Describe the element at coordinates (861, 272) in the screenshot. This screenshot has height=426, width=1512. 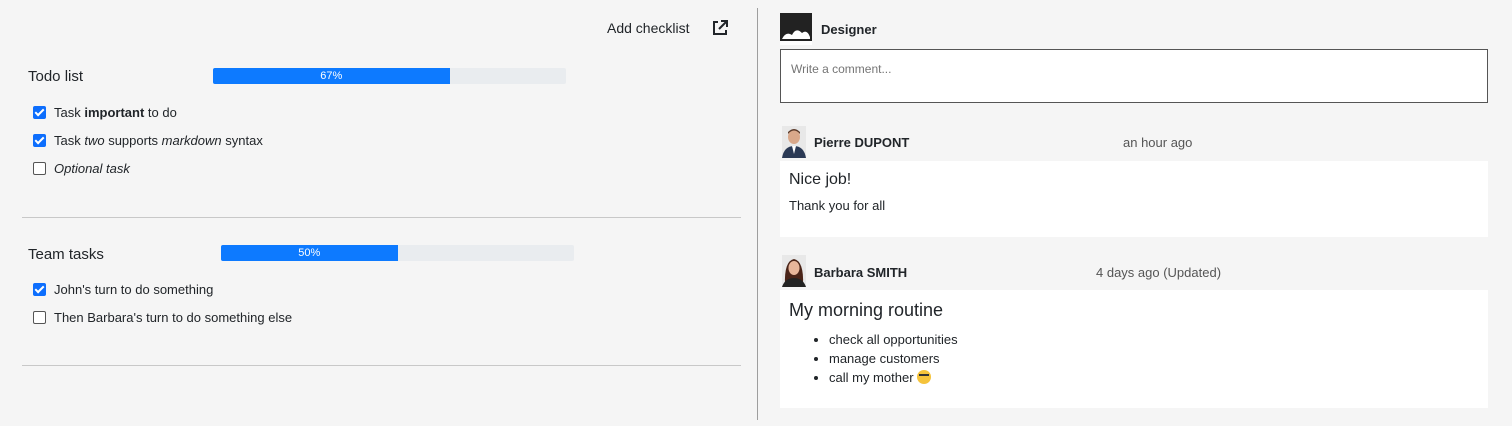
I see `comment-author: Barbara SMITH` at that location.